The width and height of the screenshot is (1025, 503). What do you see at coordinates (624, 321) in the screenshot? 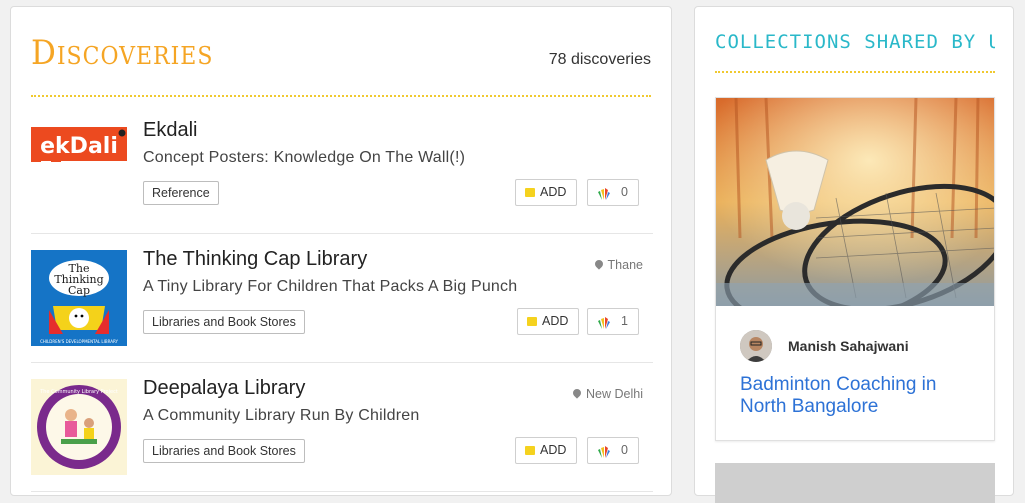
I see `like-count: 1` at bounding box center [624, 321].